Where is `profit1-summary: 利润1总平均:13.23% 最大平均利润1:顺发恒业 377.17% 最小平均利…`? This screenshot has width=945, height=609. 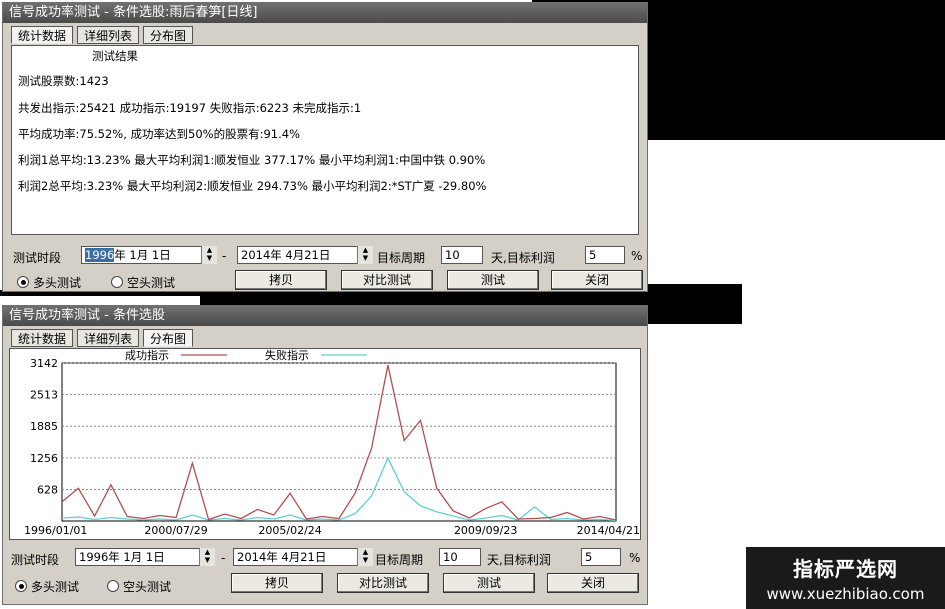
profit1-summary: 利润1总平均:13.23% 最大平均利润1:顺发恒业 377.17% 最小平均利… is located at coordinates (252, 160).